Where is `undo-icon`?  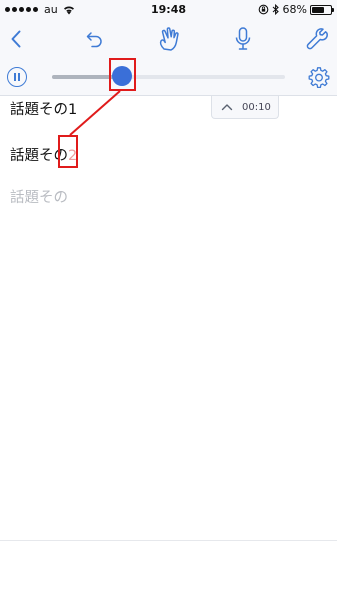 undo-icon is located at coordinates (94, 40).